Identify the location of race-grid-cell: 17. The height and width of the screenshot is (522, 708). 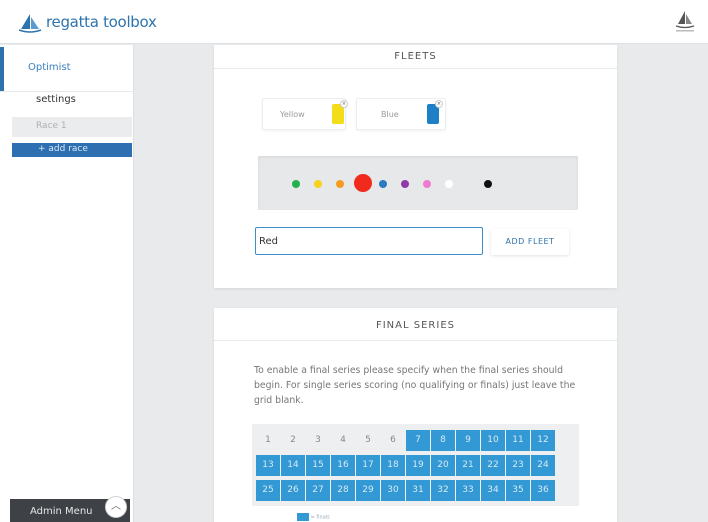
(368, 465).